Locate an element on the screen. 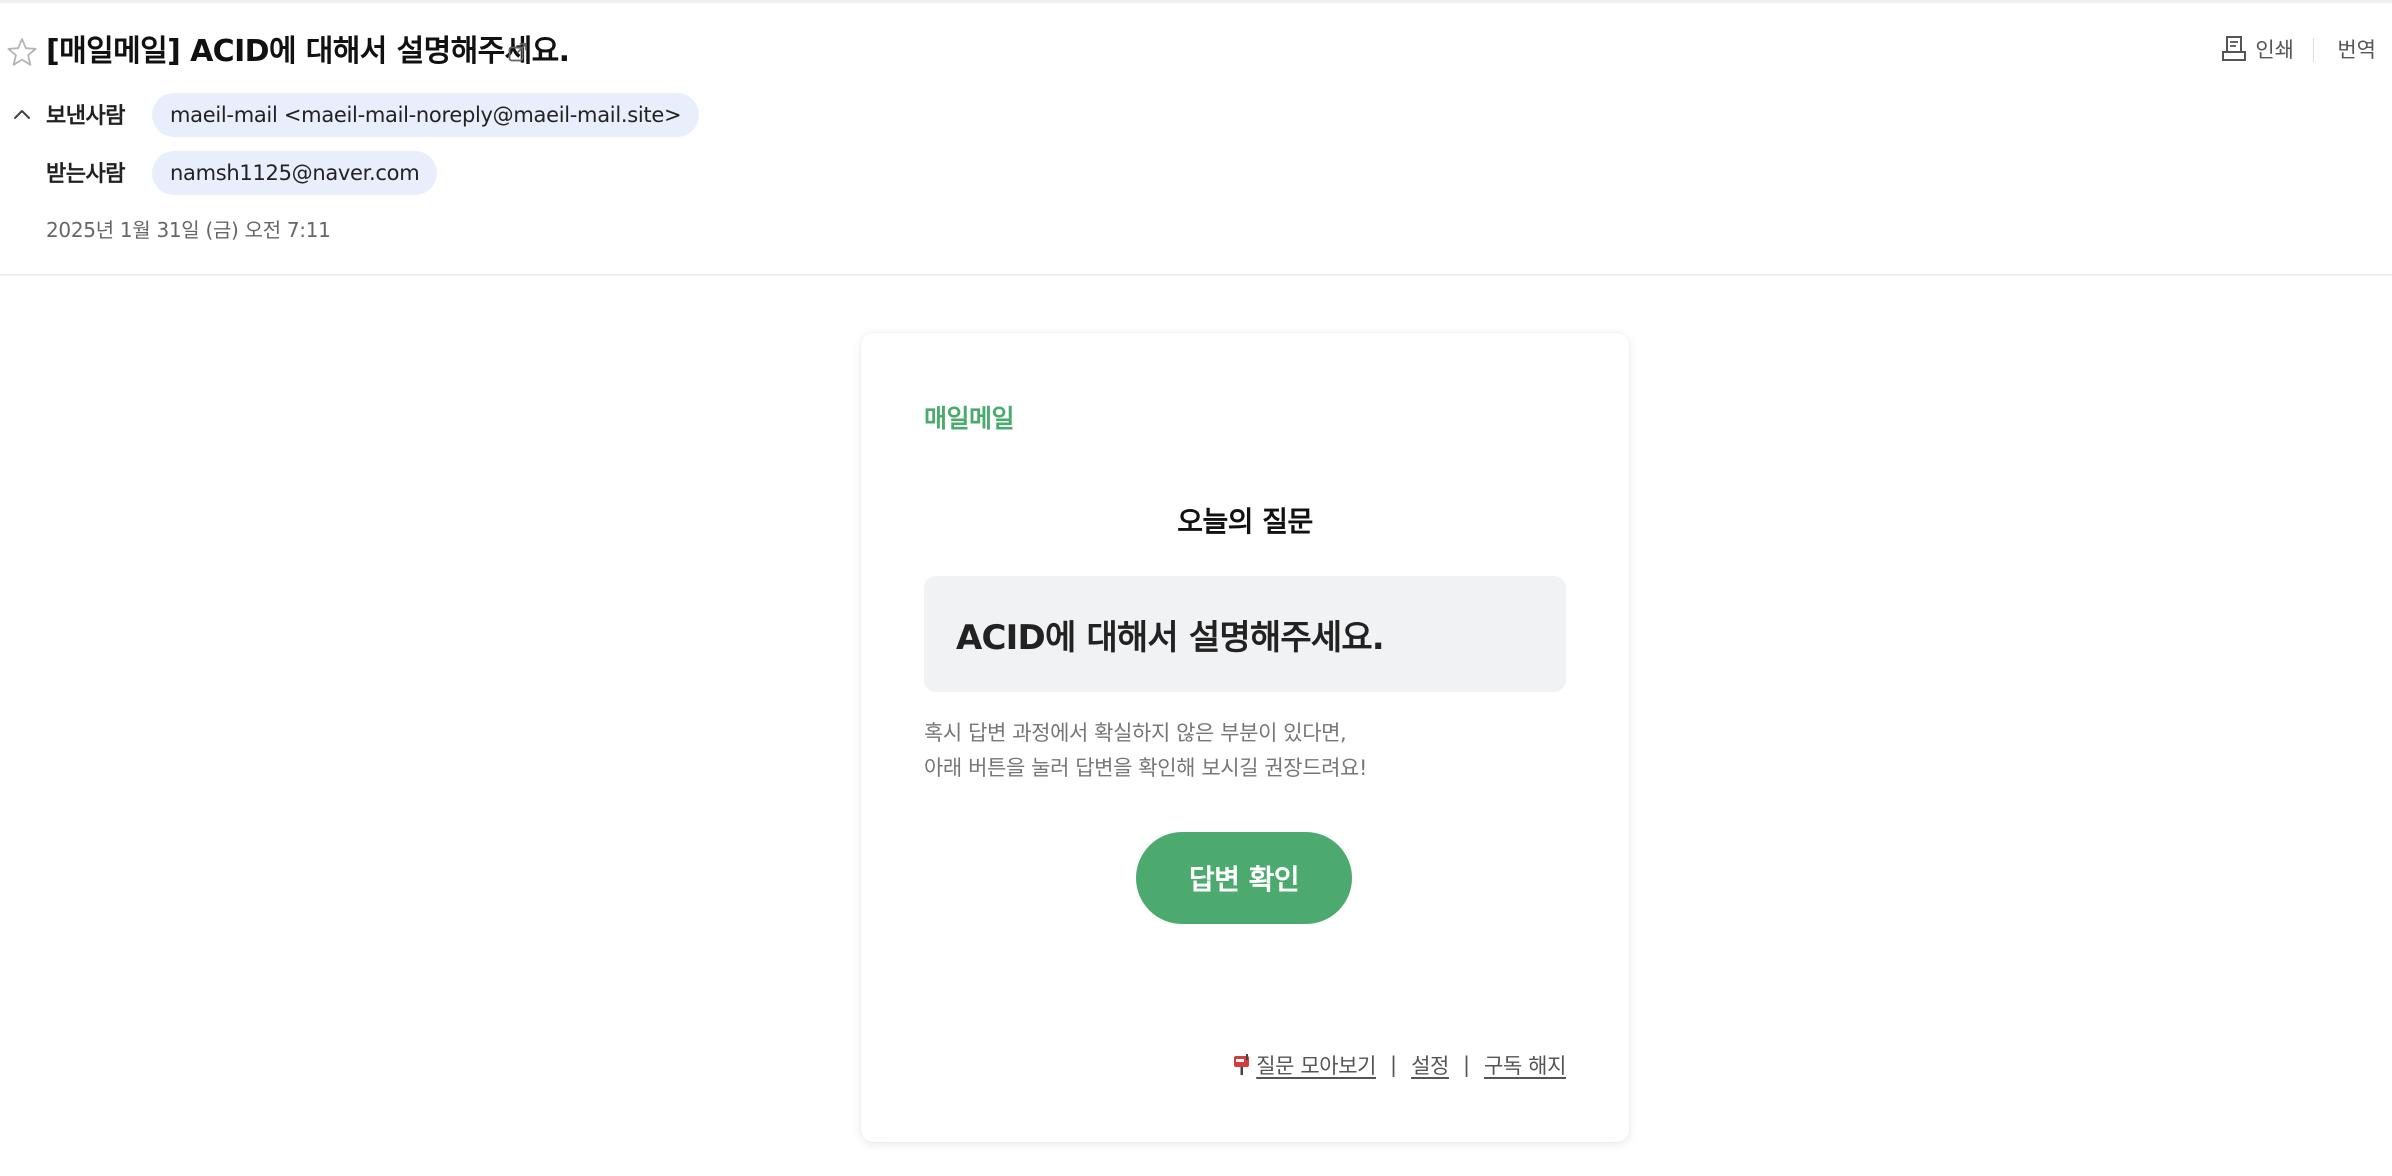 Image resolution: width=2392 pixels, height=1176 pixels. question-text: ACID에 대해서 설명해주세요. is located at coordinates (1170, 637).